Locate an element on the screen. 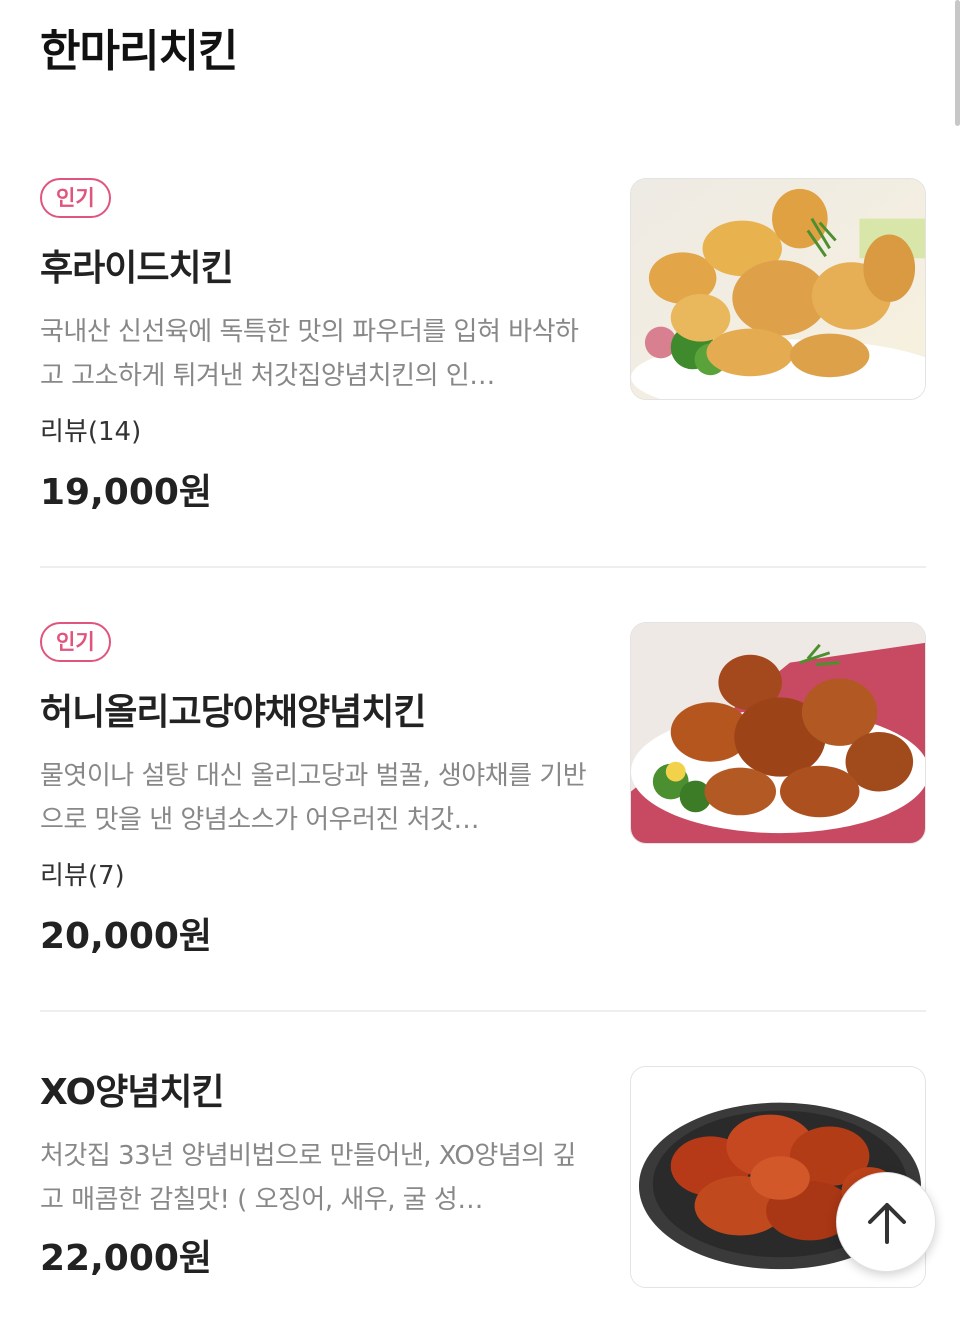 This screenshot has height=1325, width=966. menu-item-name: 허니올리고당야채양념치킨 is located at coordinates (233, 712).